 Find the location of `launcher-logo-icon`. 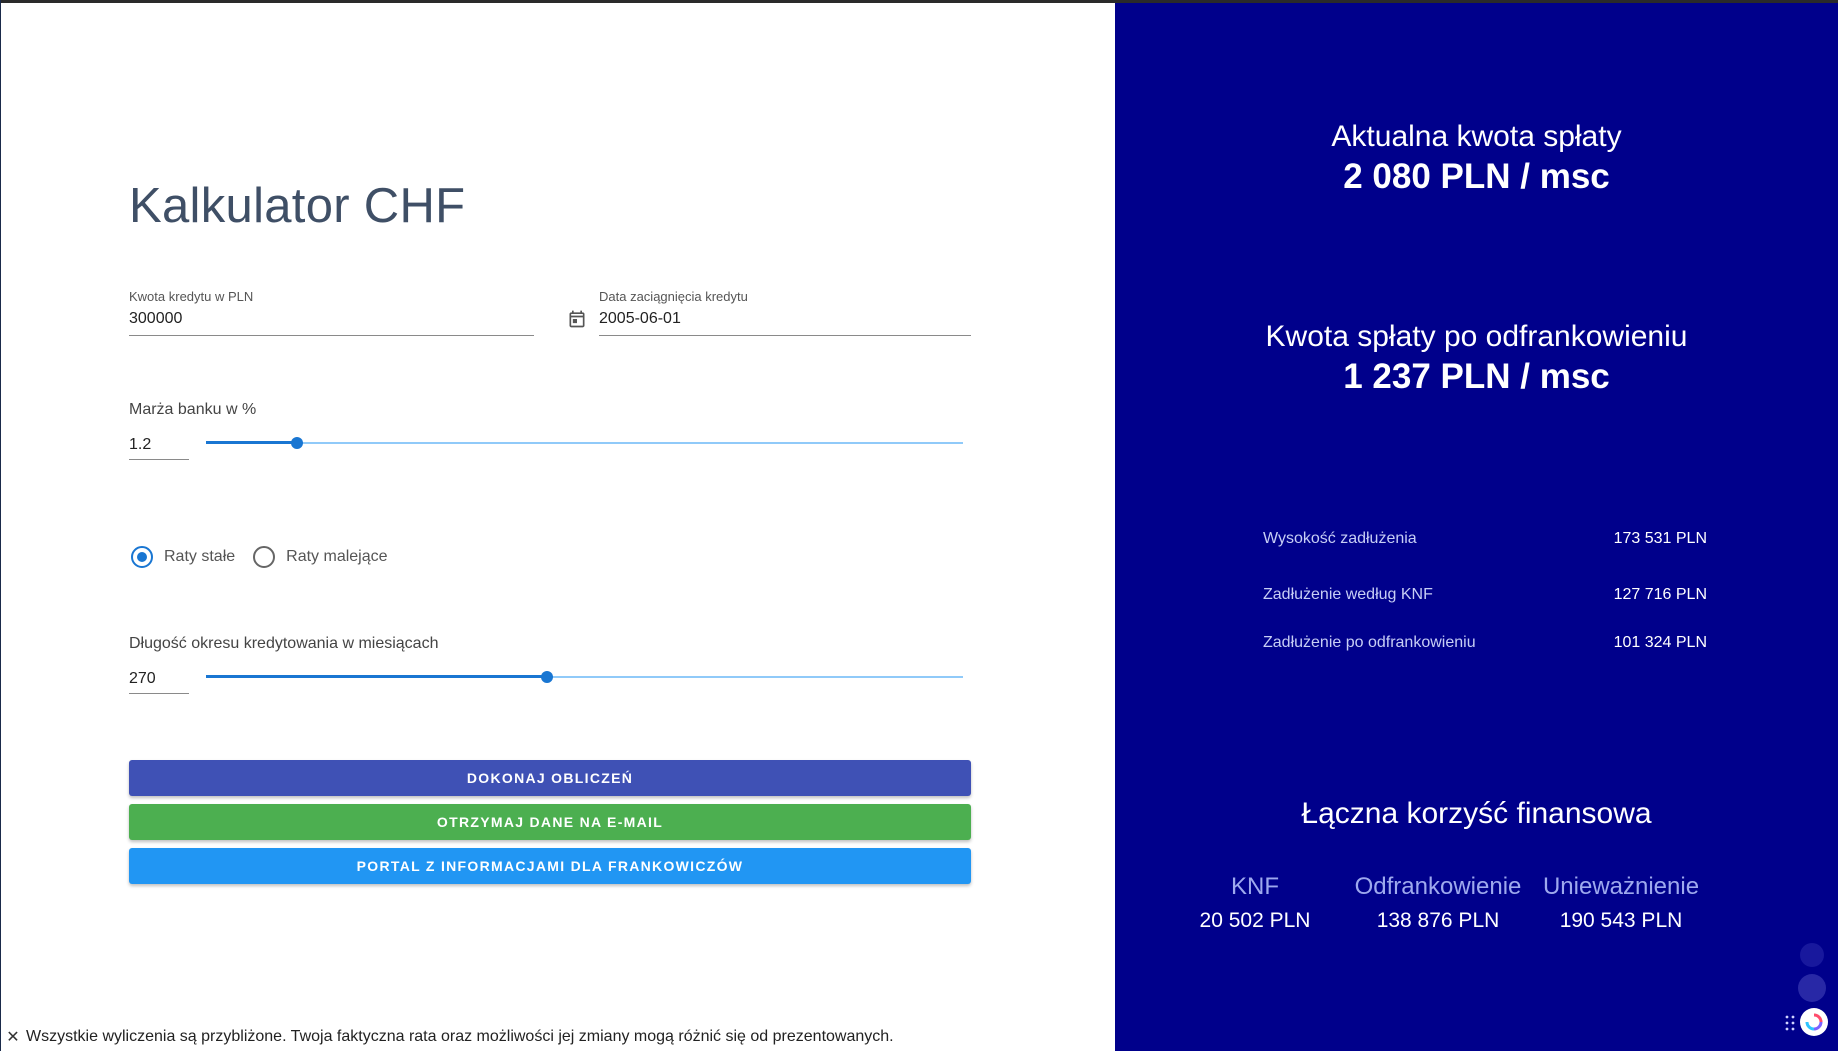

launcher-logo-icon is located at coordinates (1814, 1022).